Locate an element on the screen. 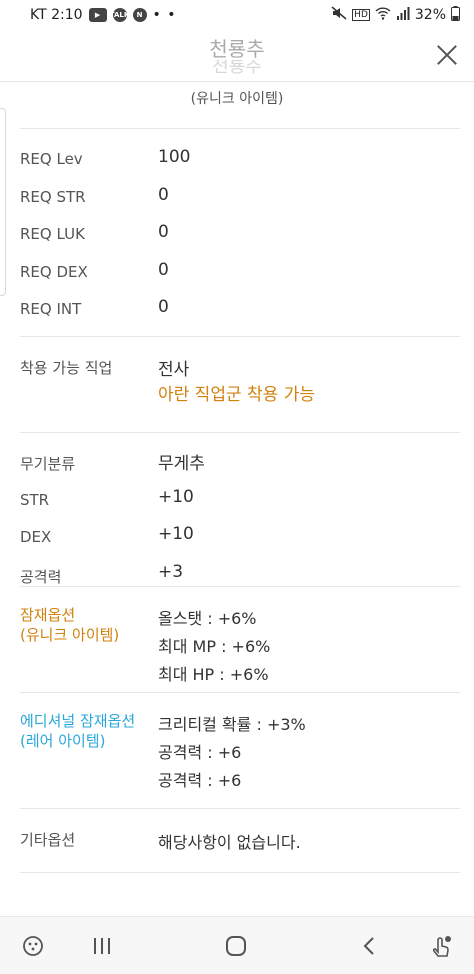 This screenshot has width=474, height=974. item-grade: (유니크 아이템) is located at coordinates (237, 99).